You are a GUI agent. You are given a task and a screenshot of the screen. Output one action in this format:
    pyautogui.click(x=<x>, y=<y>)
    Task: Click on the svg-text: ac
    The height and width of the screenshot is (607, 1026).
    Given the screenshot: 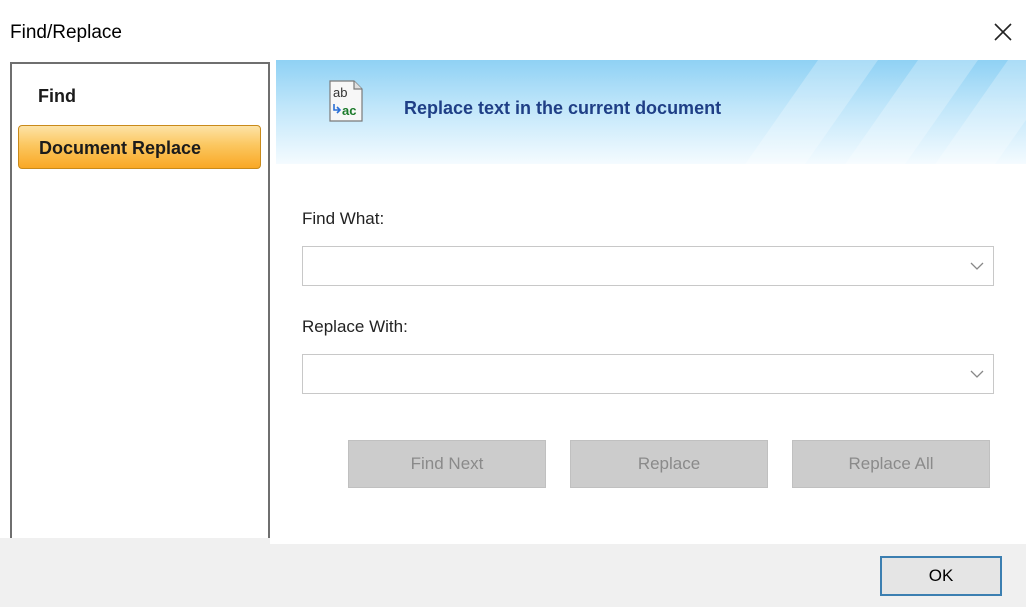 What is the action you would take?
    pyautogui.click(x=349, y=110)
    